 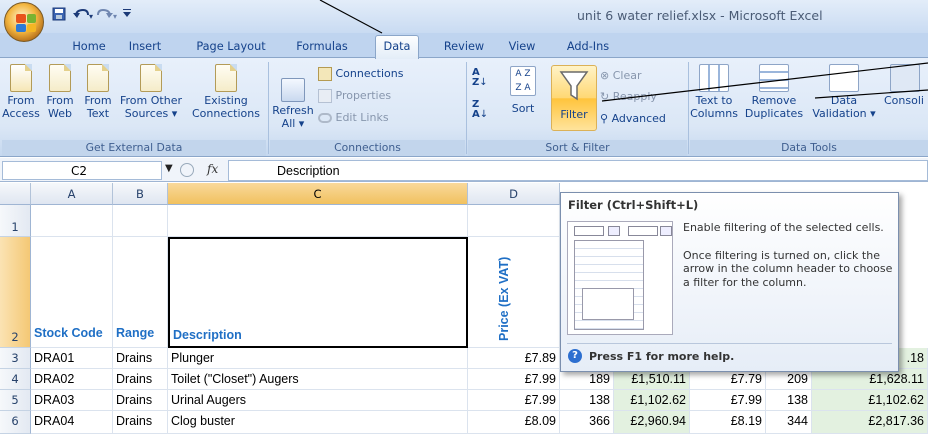 What do you see at coordinates (72, 400) in the screenshot?
I see `table-cell: DRA03` at bounding box center [72, 400].